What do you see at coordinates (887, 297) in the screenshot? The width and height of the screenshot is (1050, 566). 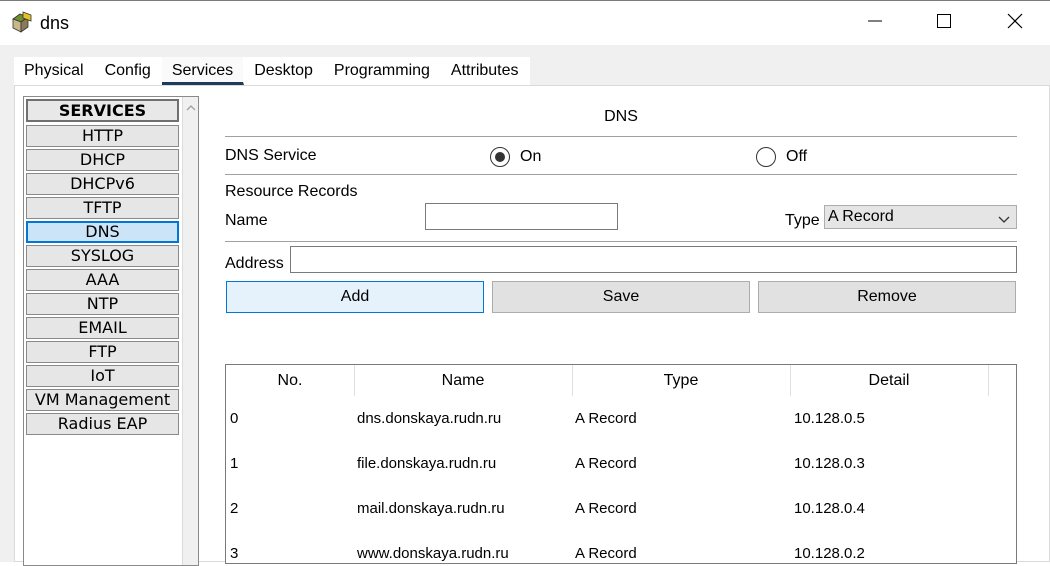 I see `remove-button: Remove` at bounding box center [887, 297].